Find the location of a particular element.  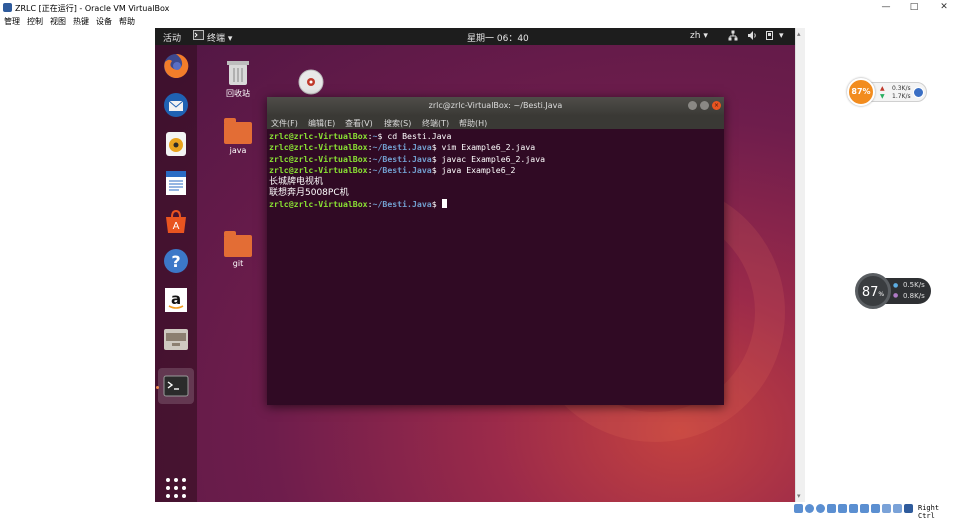

upload-speed: 0.5K/s is located at coordinates (914, 285).